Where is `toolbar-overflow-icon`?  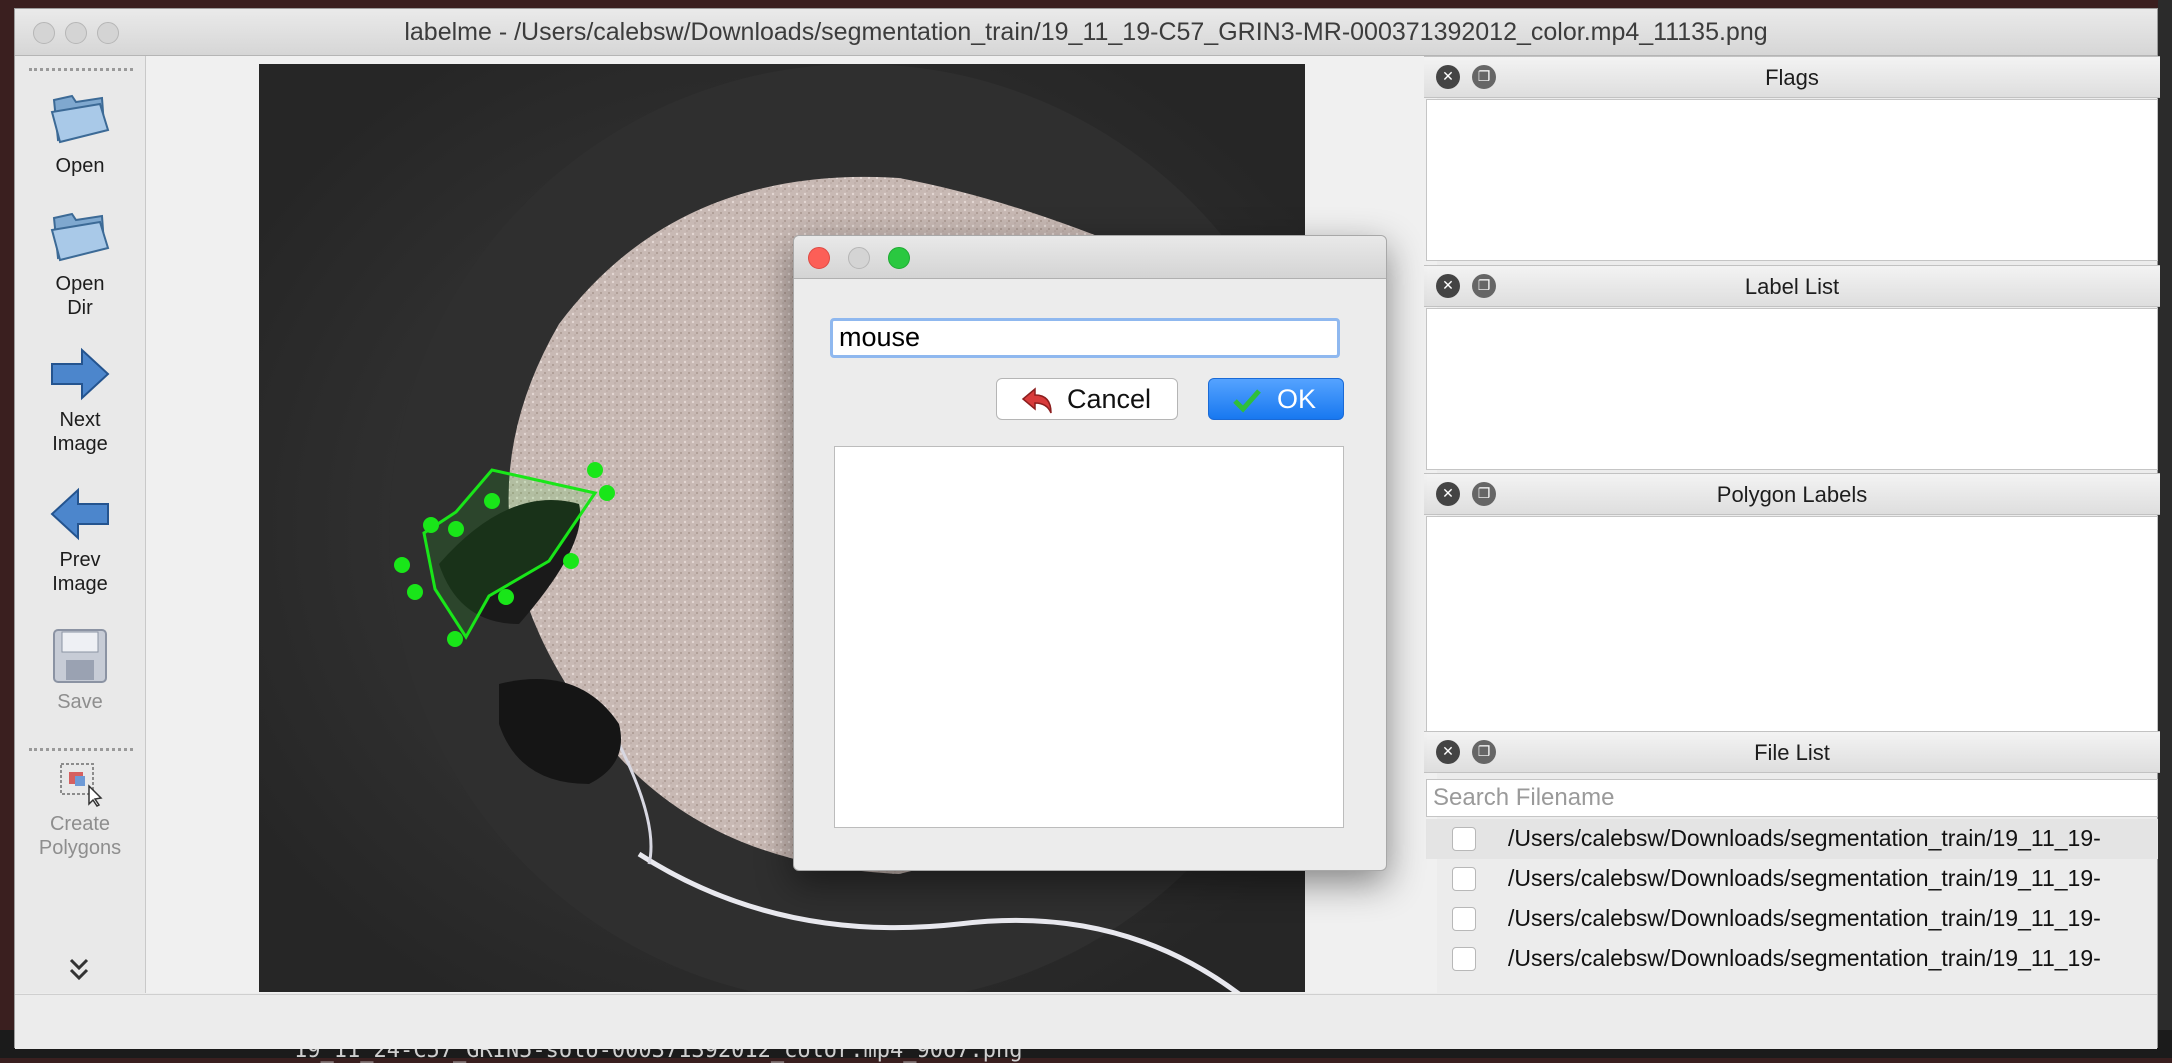
toolbar-overflow-icon is located at coordinates (79, 970).